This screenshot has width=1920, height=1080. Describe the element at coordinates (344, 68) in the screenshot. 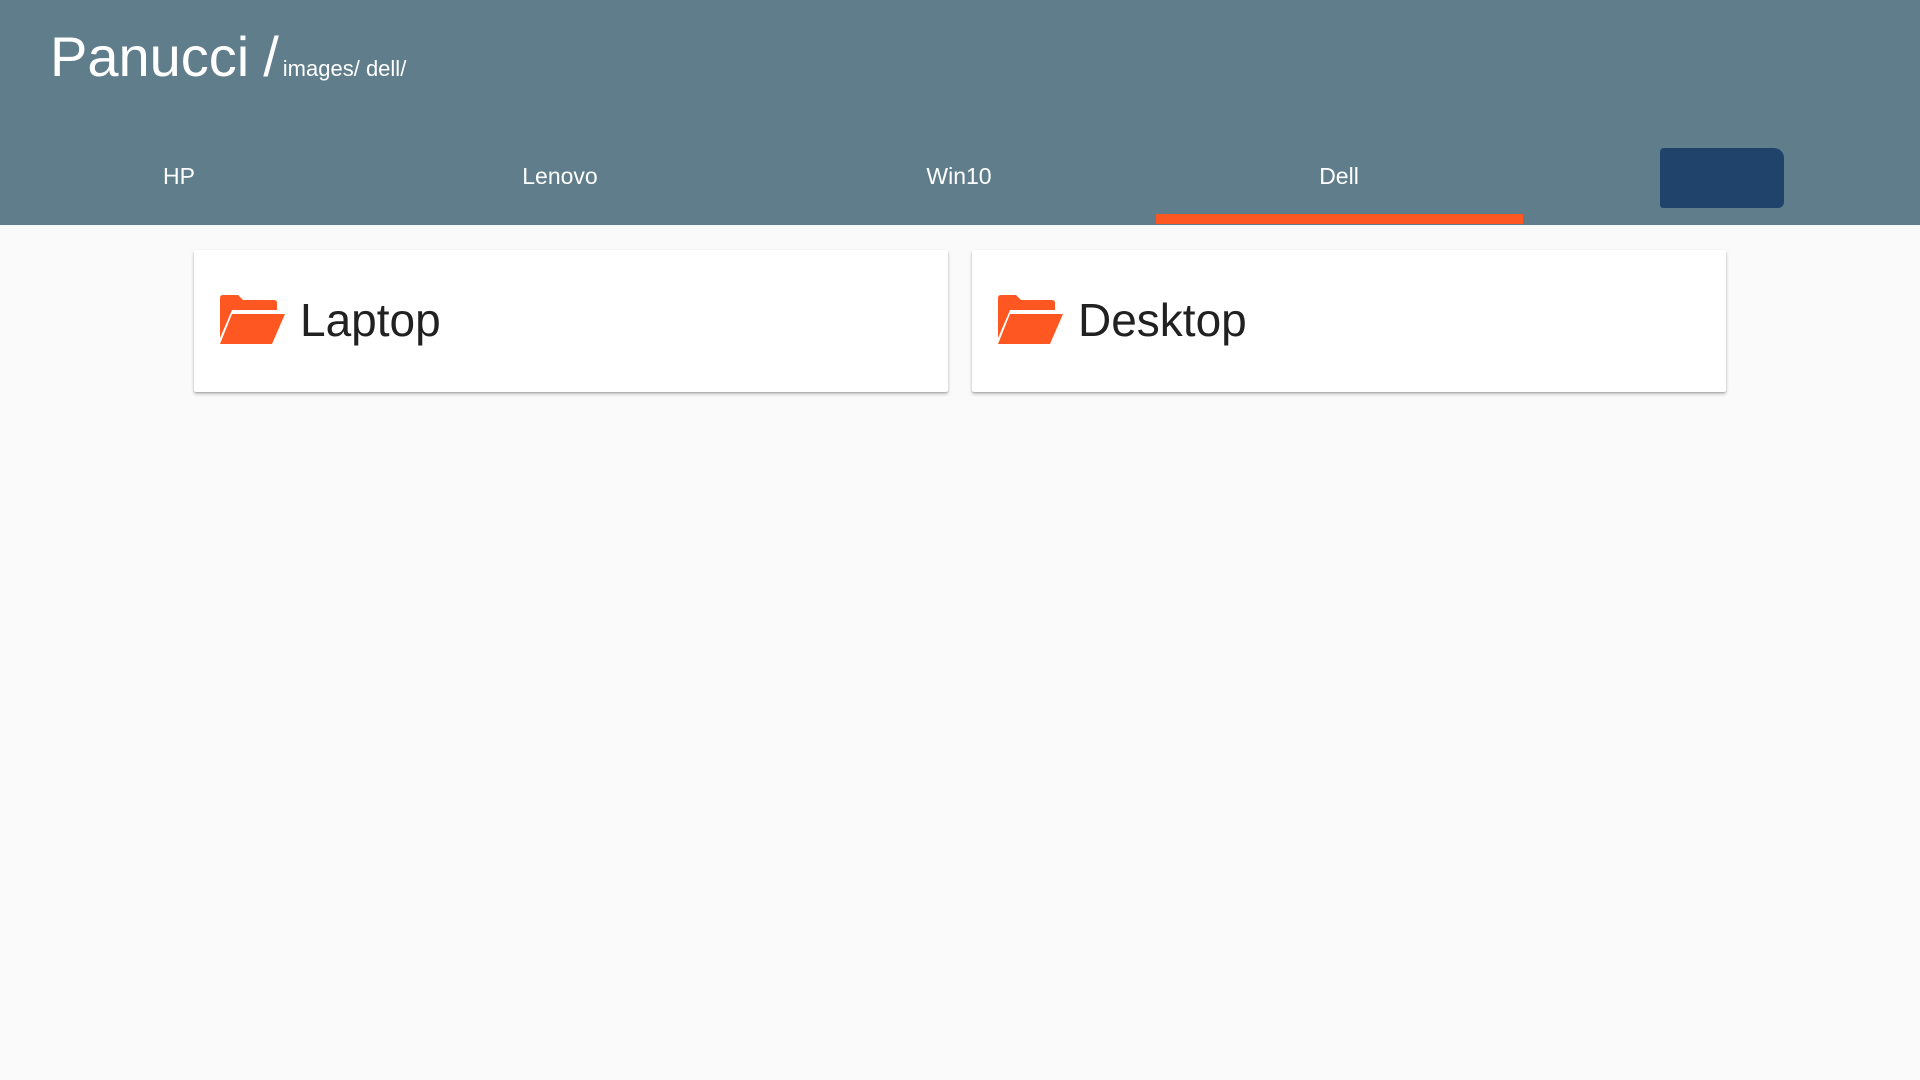

I see `breadcrumb: images/ dell/` at that location.